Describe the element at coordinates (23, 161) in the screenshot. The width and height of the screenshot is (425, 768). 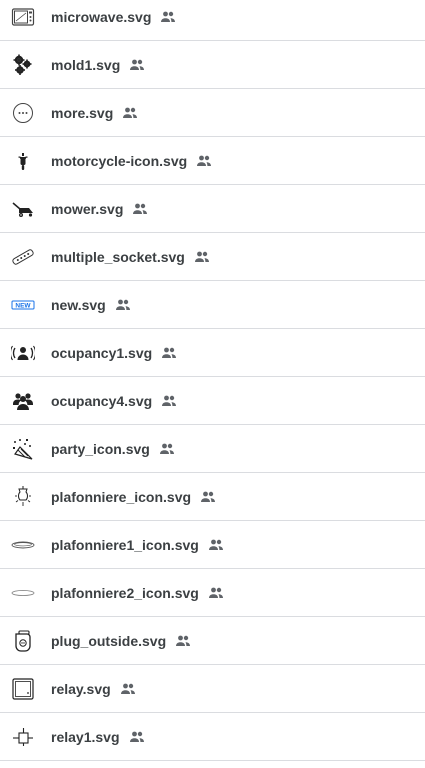
I see `motorcycle-icon` at that location.